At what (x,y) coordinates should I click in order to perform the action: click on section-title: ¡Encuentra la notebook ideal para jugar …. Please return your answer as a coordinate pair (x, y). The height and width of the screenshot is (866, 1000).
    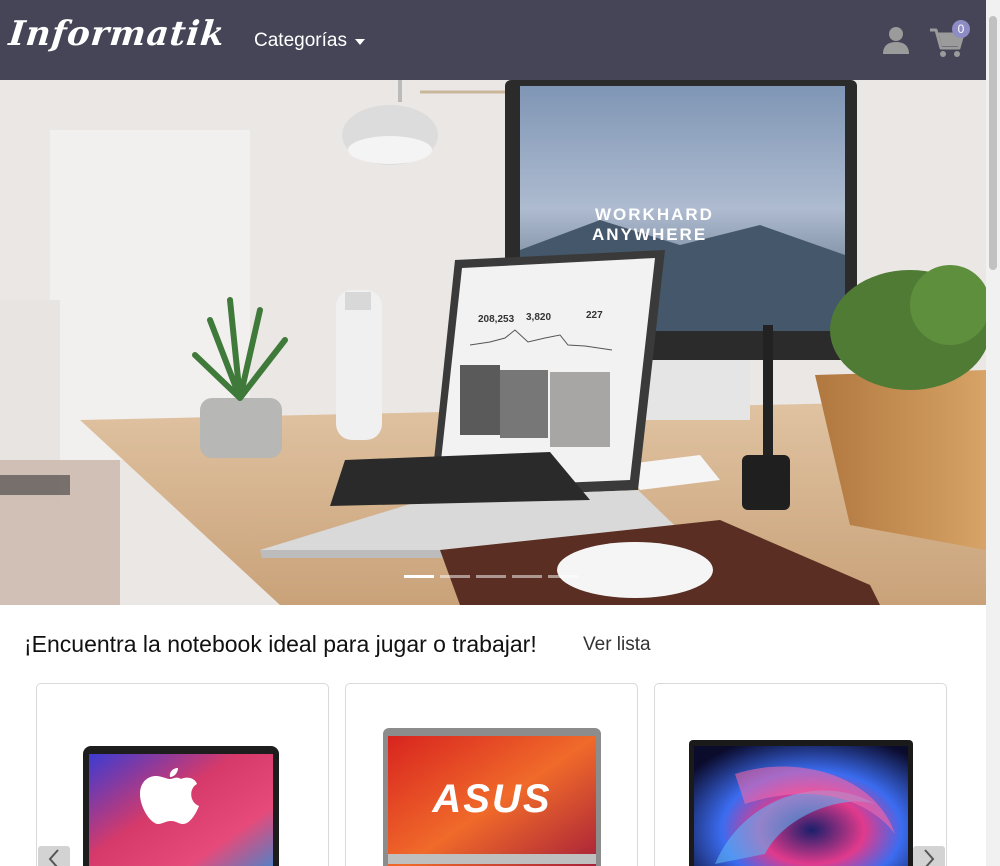
    Looking at the image, I should click on (280, 644).